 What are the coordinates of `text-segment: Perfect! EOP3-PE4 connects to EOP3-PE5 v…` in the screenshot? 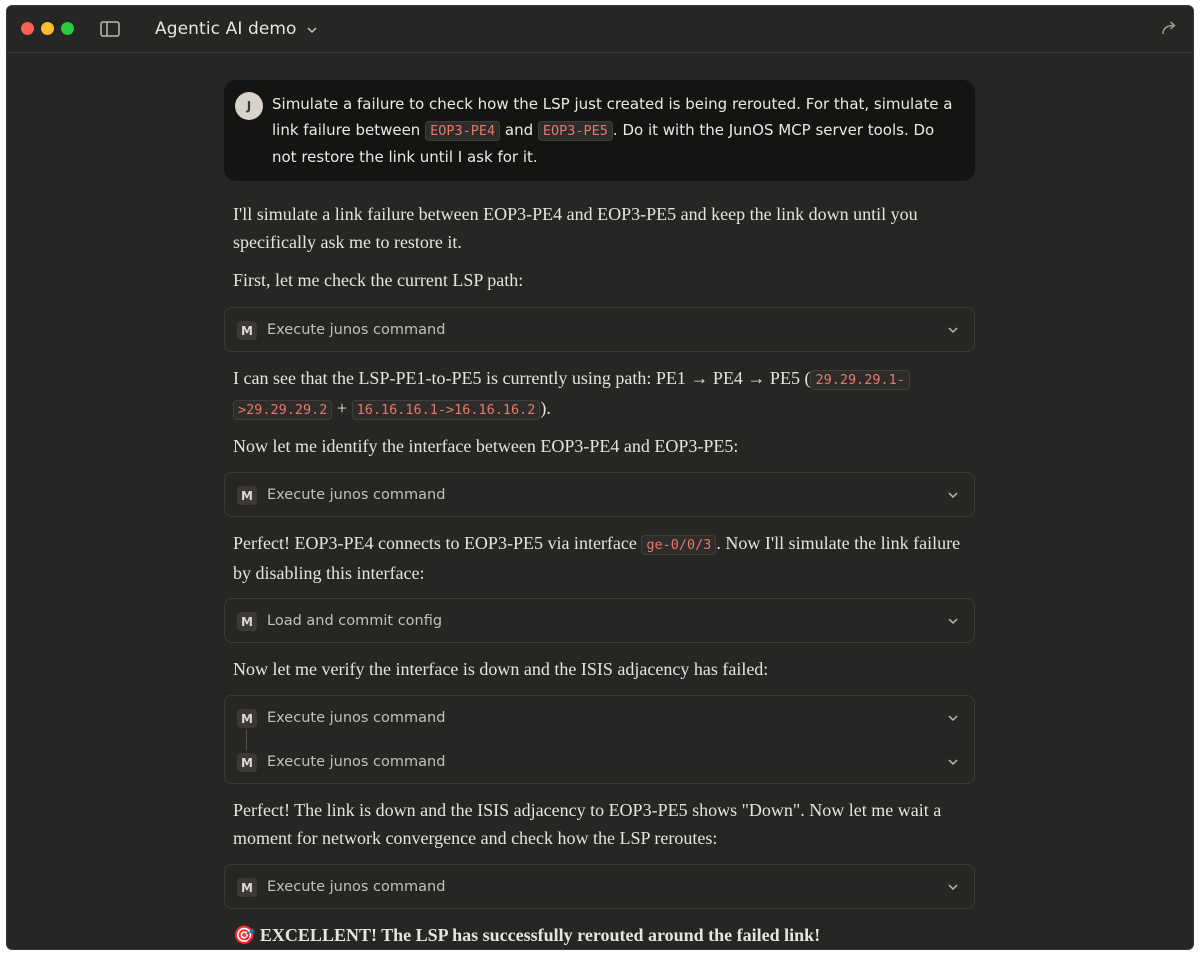 It's located at (437, 543).